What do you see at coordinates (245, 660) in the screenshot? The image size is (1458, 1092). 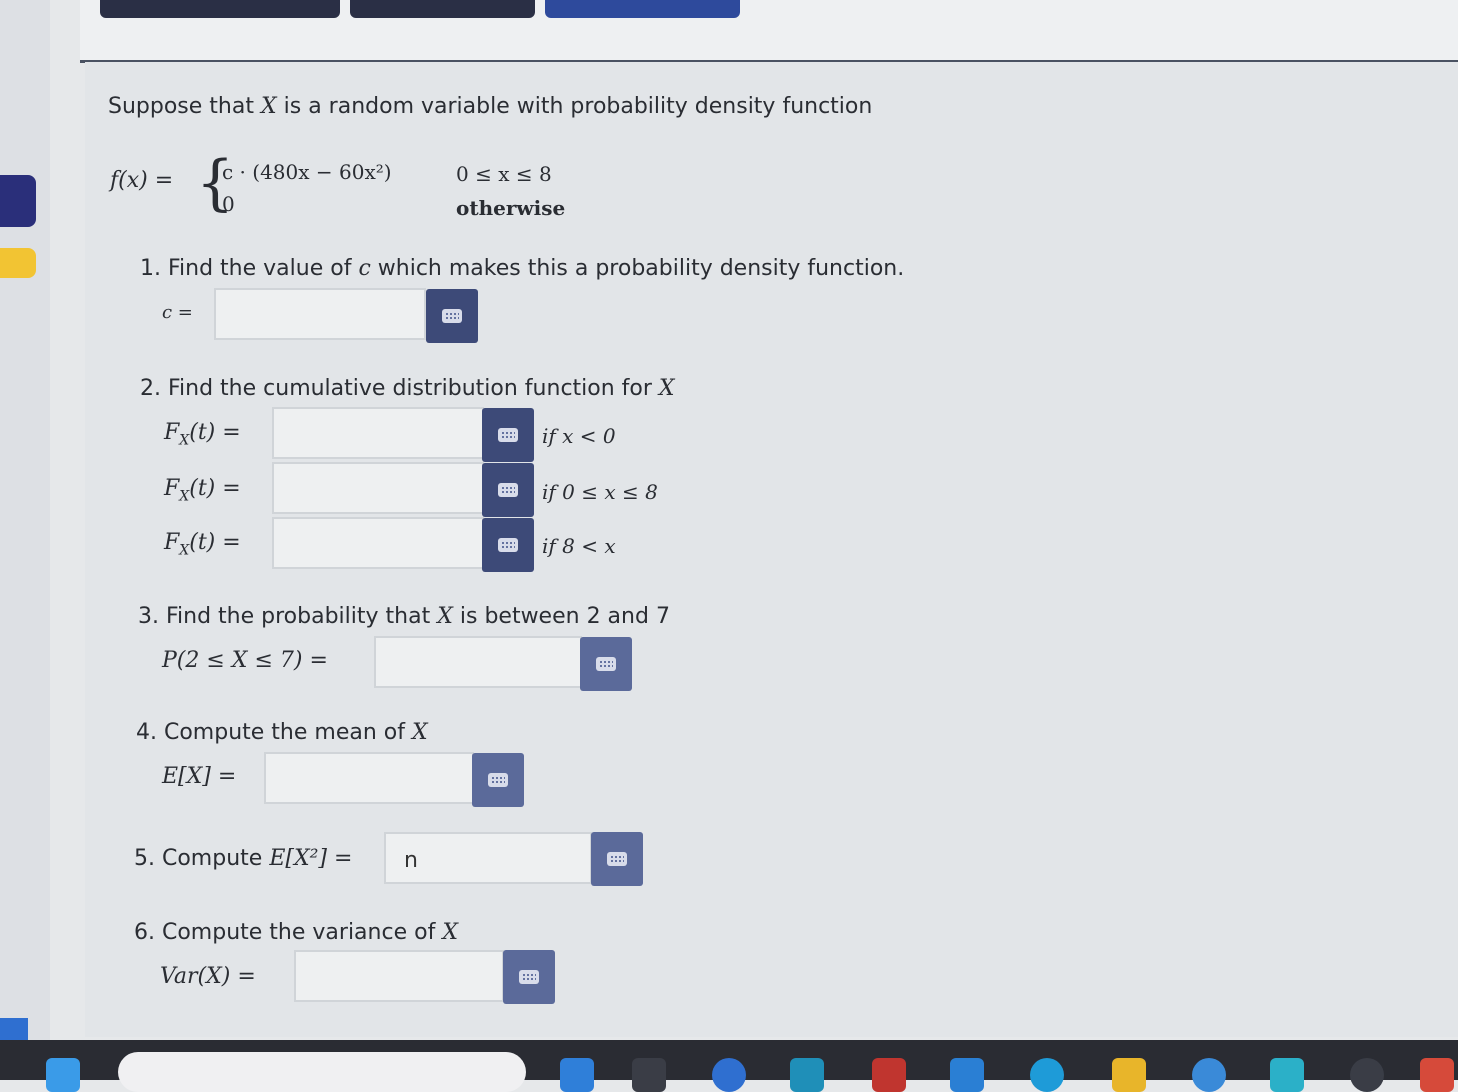 I see `q3-label: P(2 ≤ X ≤ 7) =` at bounding box center [245, 660].